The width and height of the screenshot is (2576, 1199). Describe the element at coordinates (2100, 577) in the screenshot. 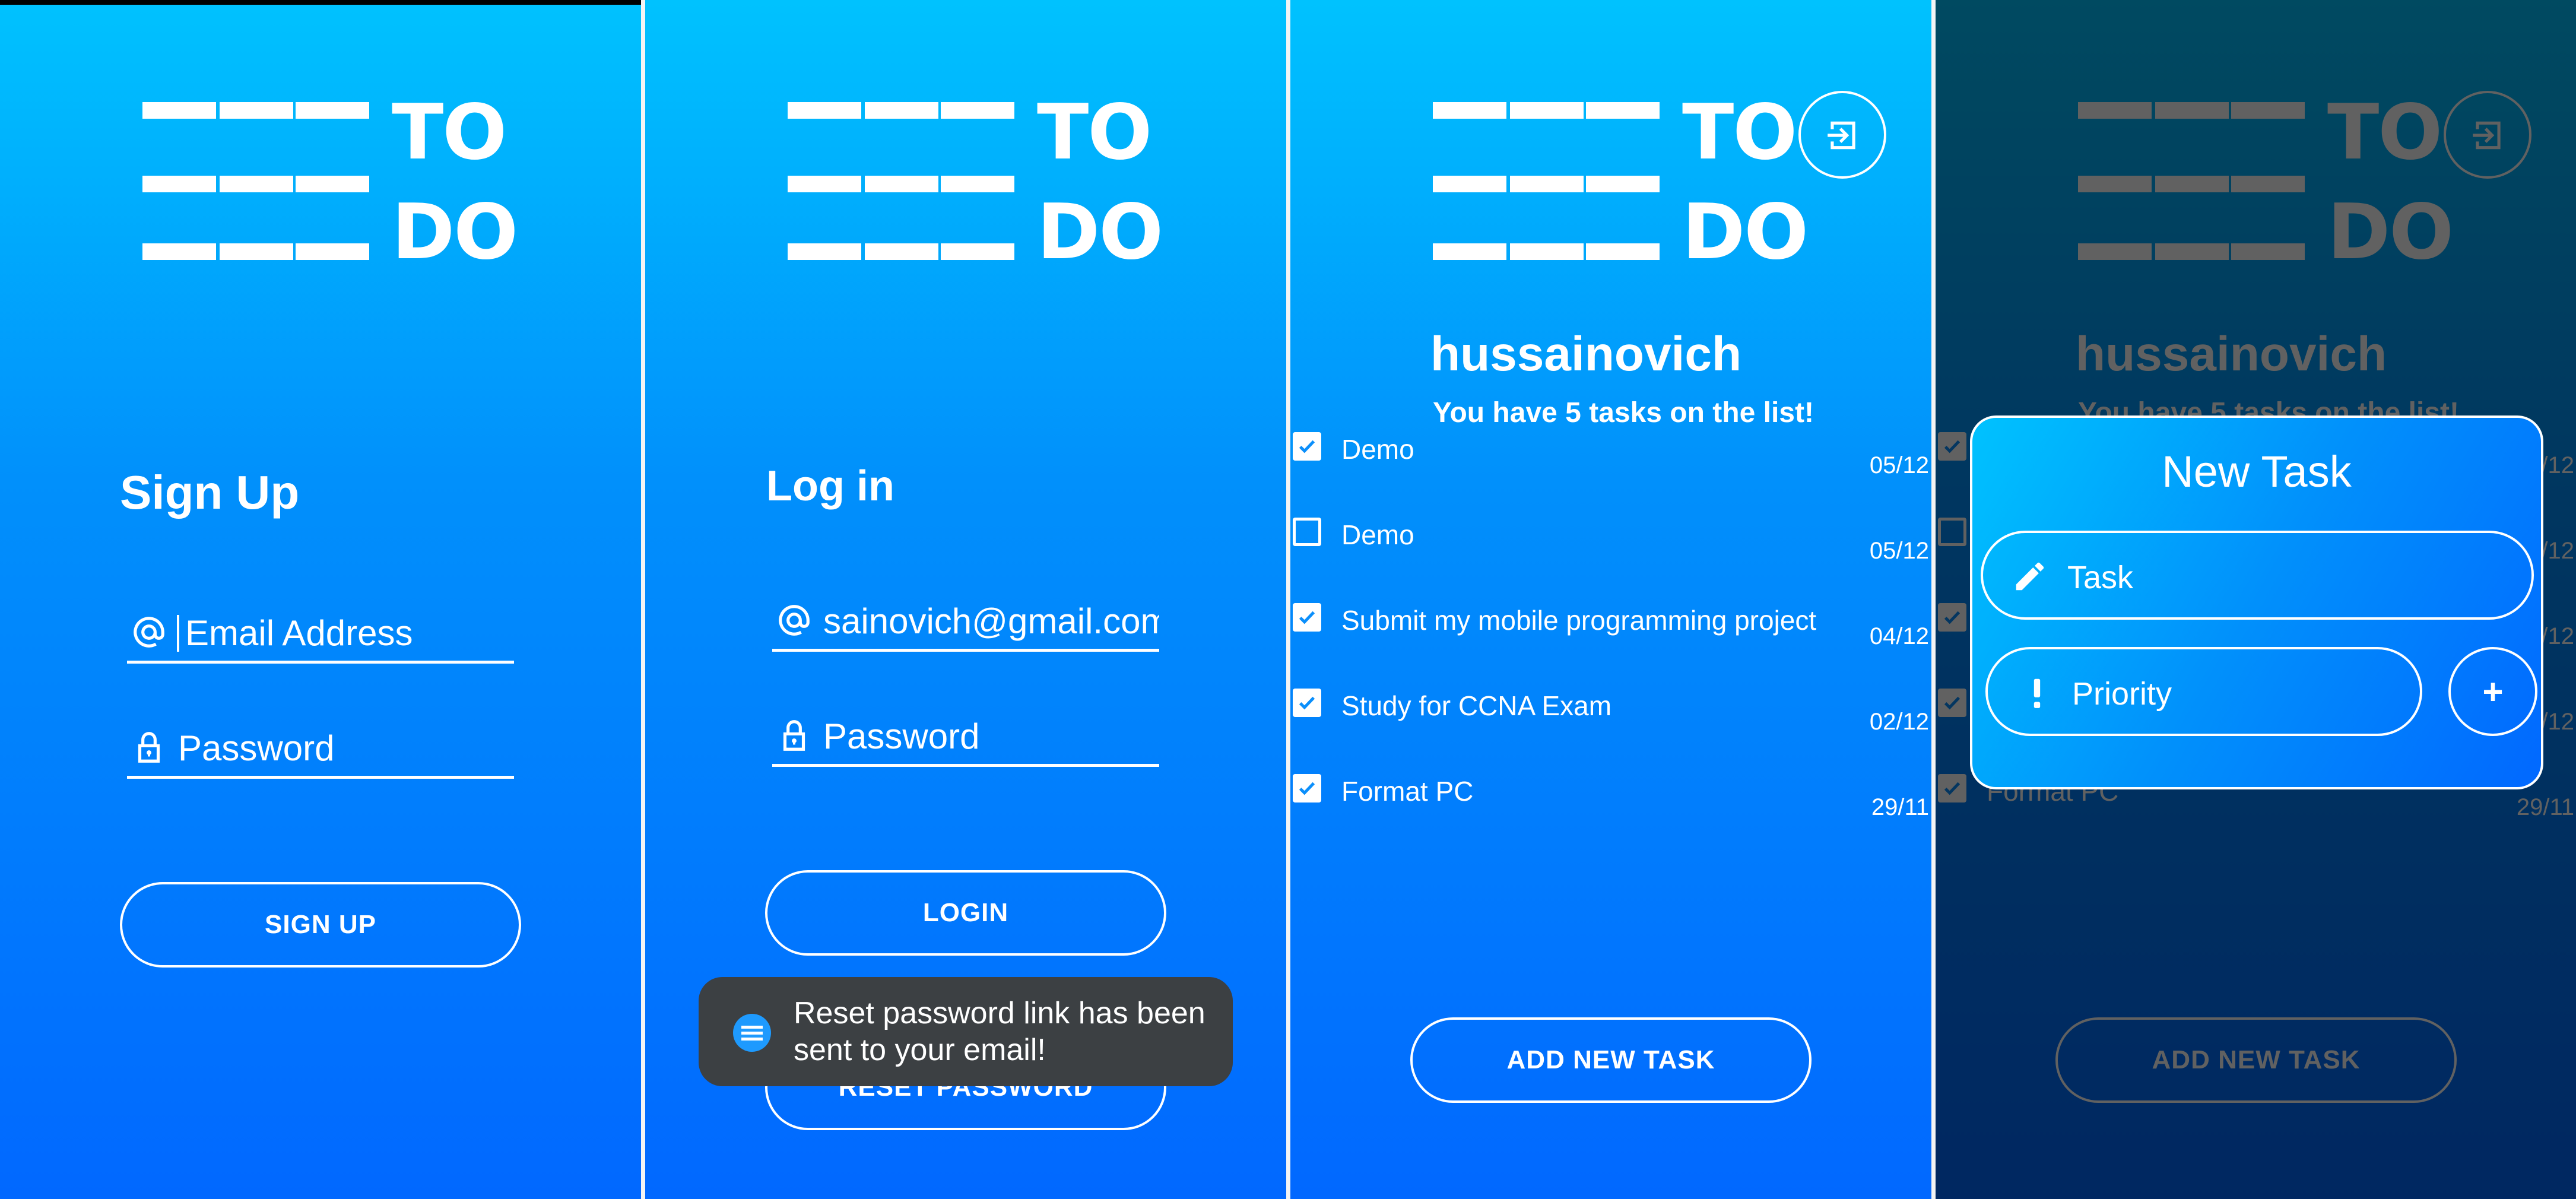

I see `task-placeholder: Task` at that location.